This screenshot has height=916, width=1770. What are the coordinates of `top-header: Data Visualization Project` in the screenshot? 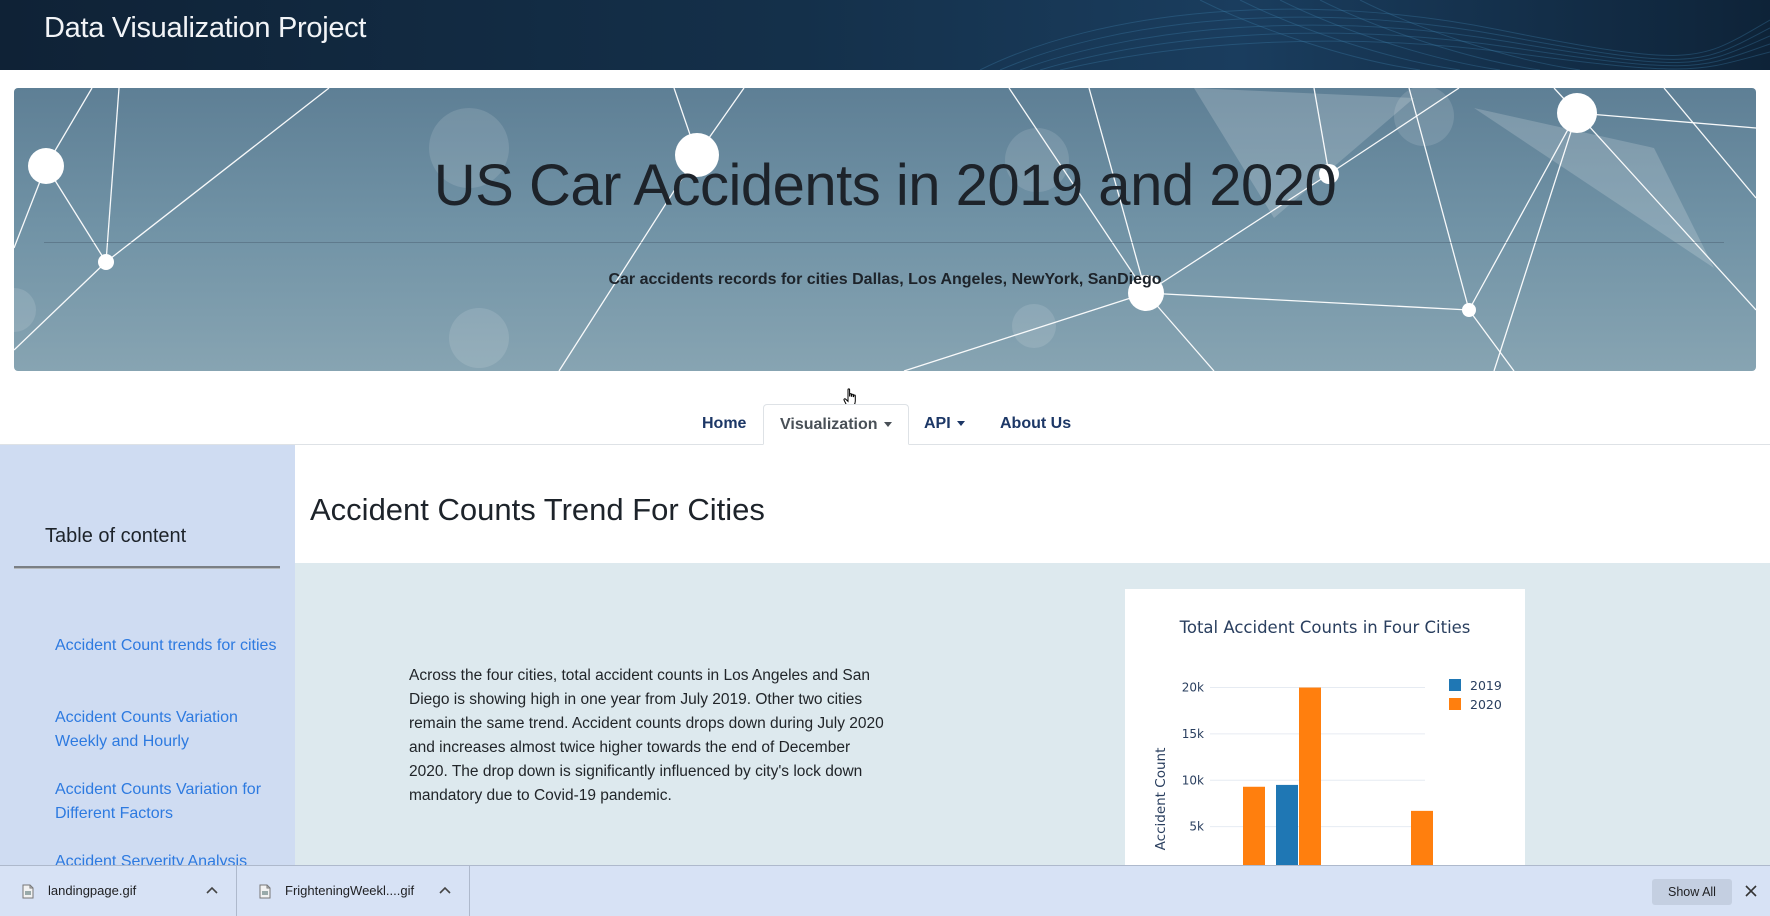 It's located at (885, 35).